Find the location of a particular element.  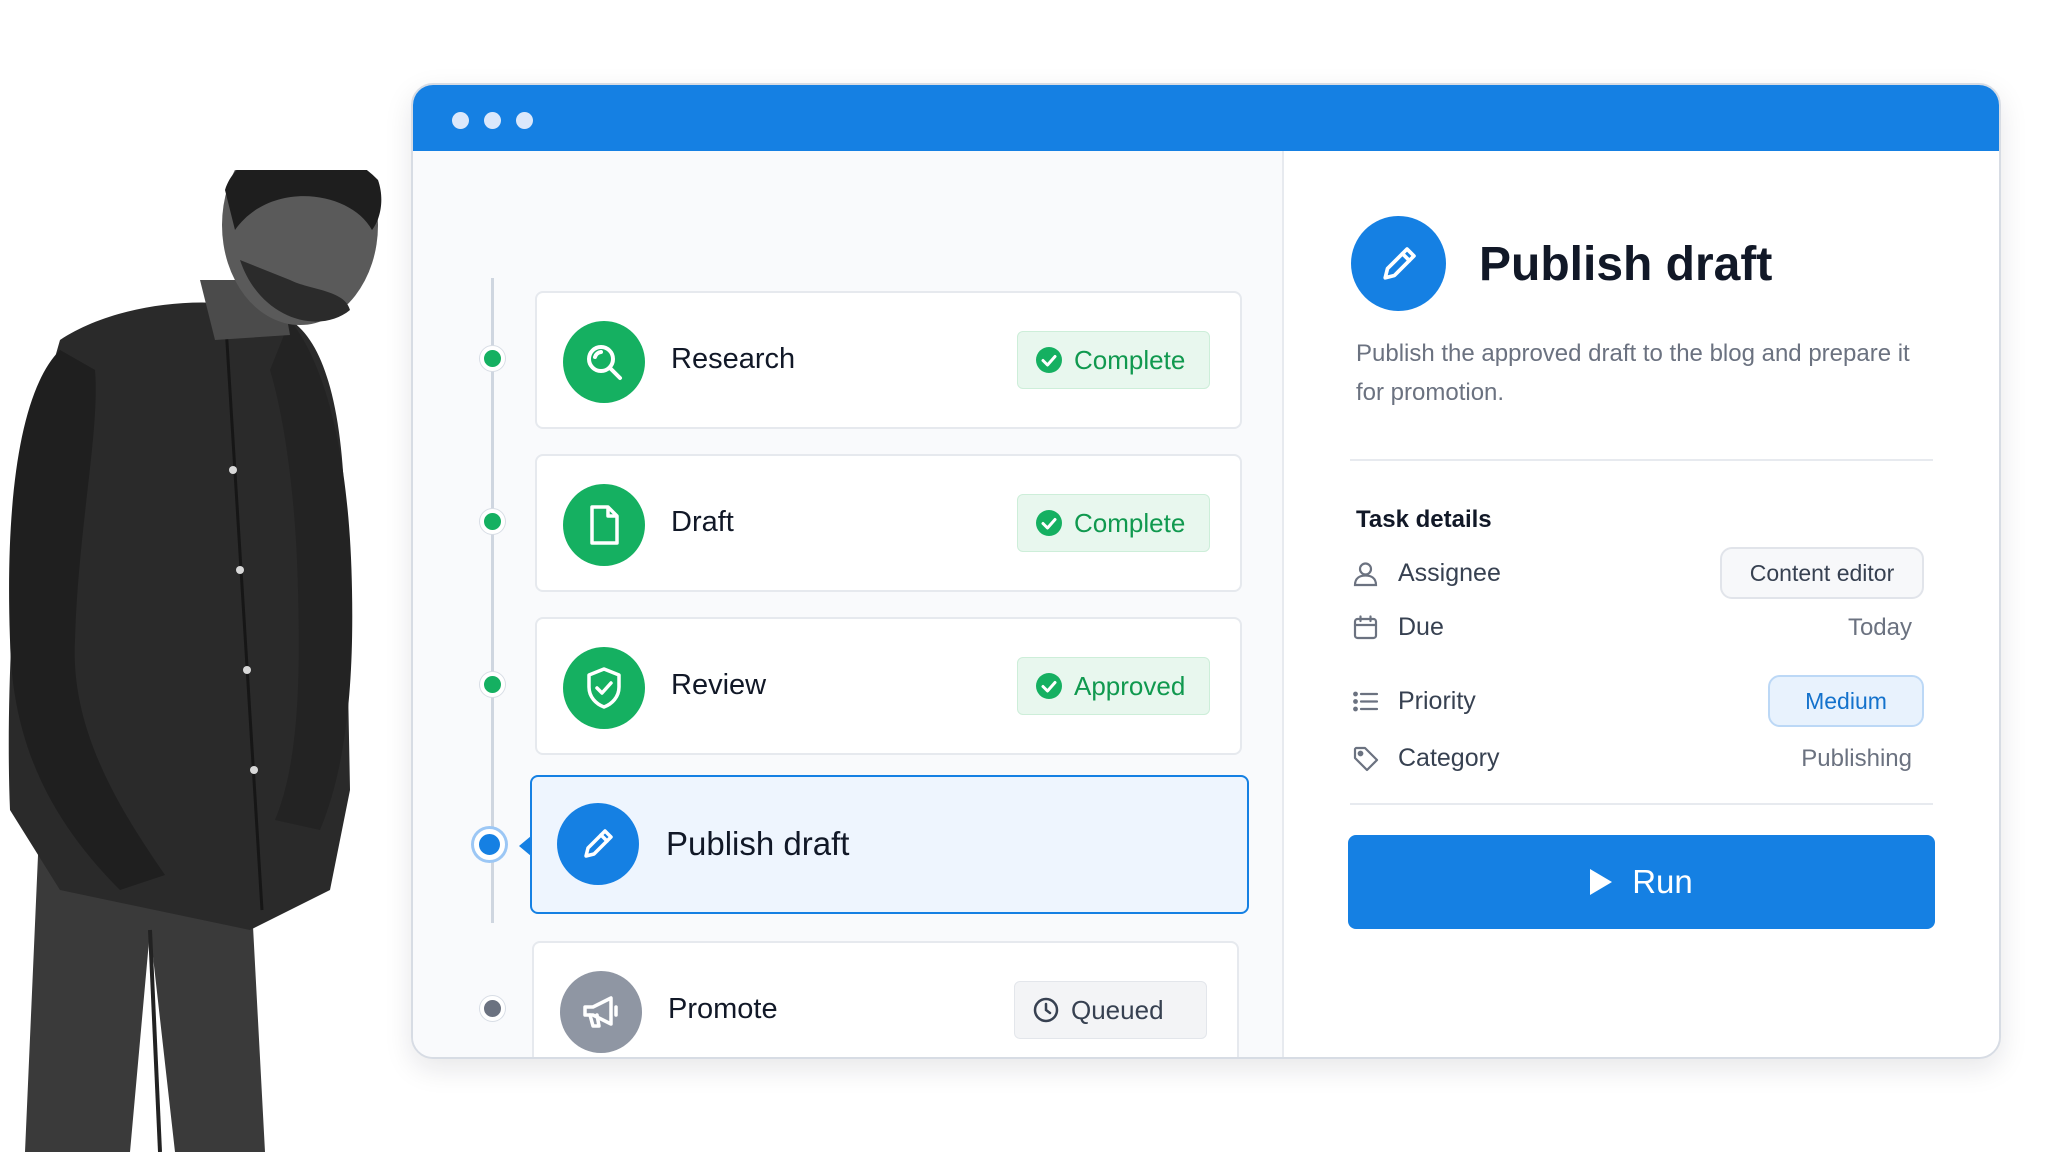

document-icon is located at coordinates (604, 525).